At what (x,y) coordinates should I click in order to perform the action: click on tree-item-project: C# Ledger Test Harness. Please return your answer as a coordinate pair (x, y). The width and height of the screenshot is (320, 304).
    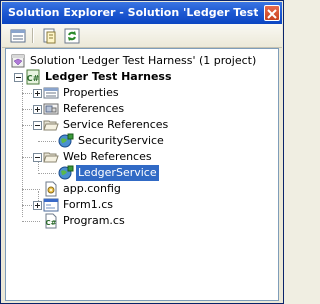
    Looking at the image, I should click on (142, 77).